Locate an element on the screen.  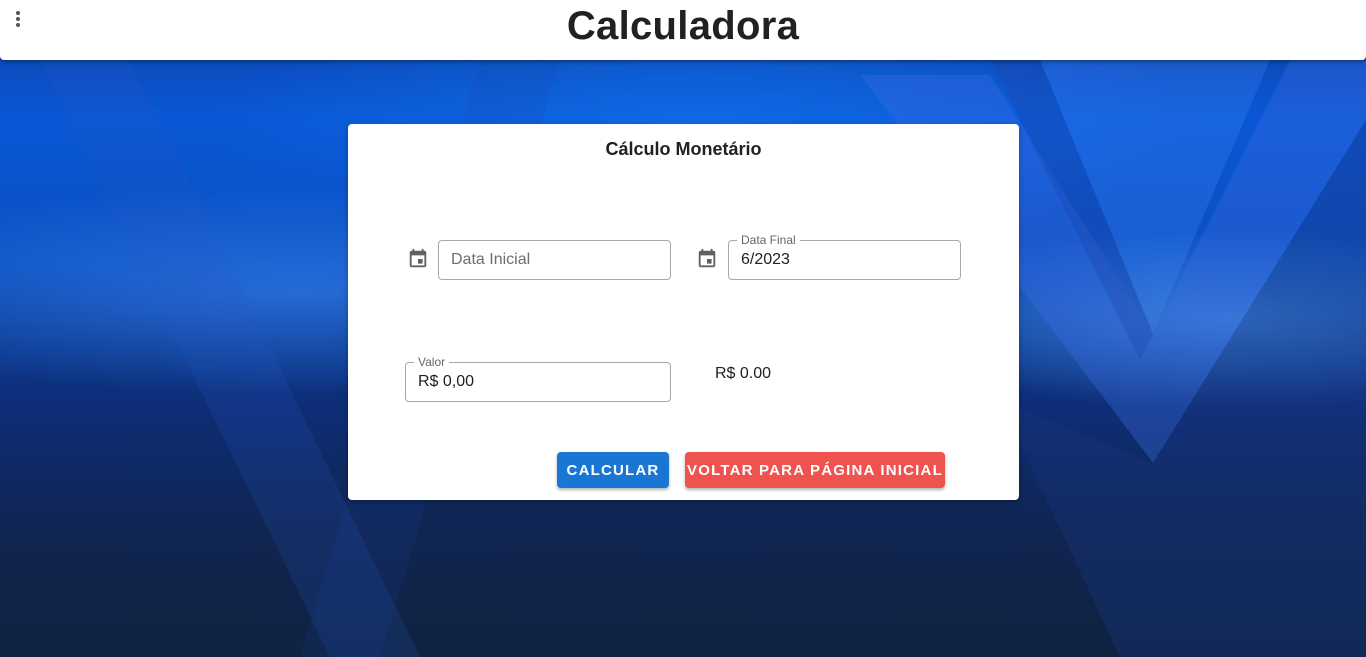
data-final-field: Data Final is located at coordinates (844, 256).